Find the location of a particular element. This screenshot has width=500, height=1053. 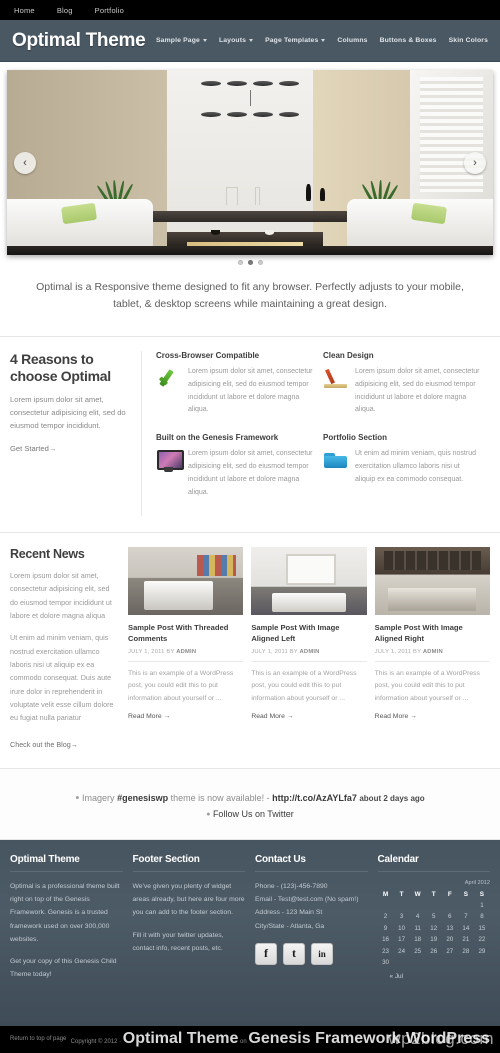

hero-bowl-light is located at coordinates (269, 232).